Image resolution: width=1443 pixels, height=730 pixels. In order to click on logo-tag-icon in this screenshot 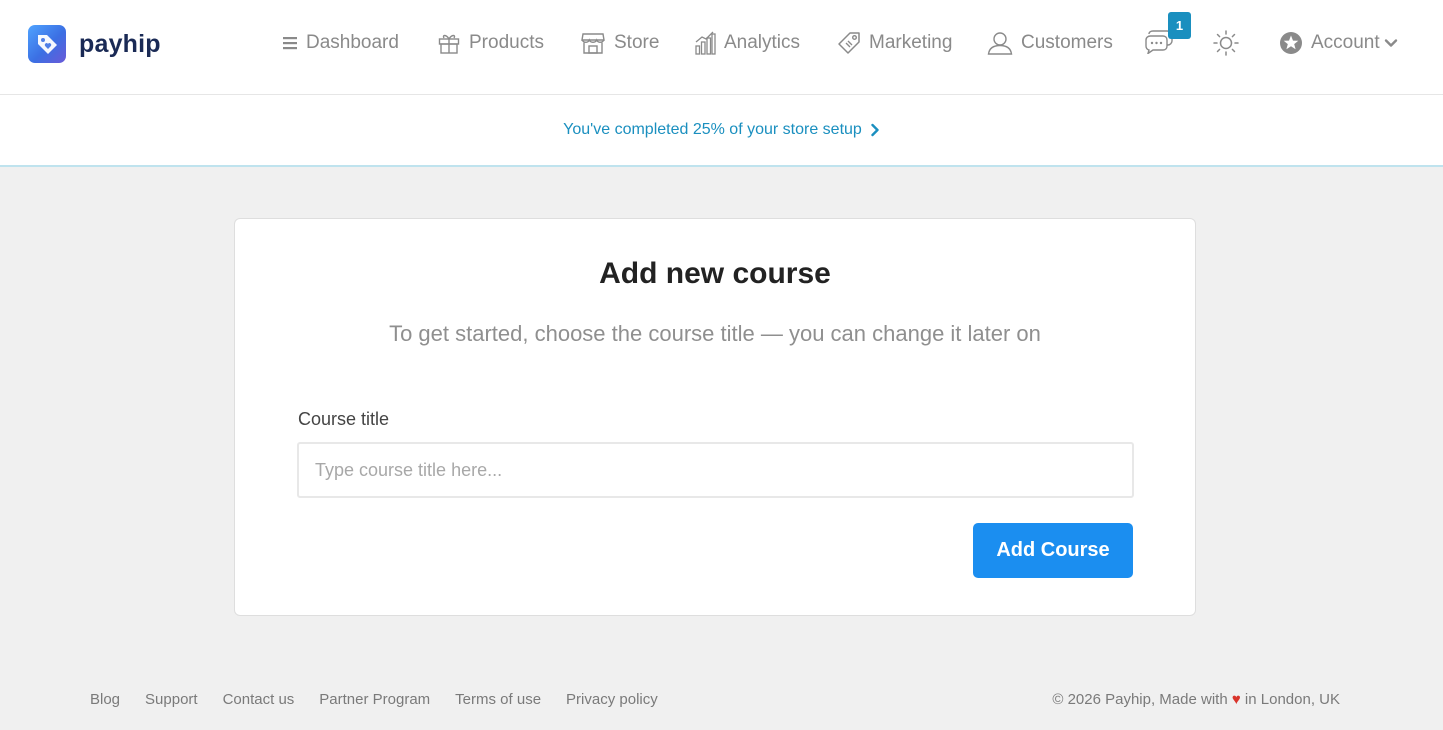, I will do `click(47, 44)`.